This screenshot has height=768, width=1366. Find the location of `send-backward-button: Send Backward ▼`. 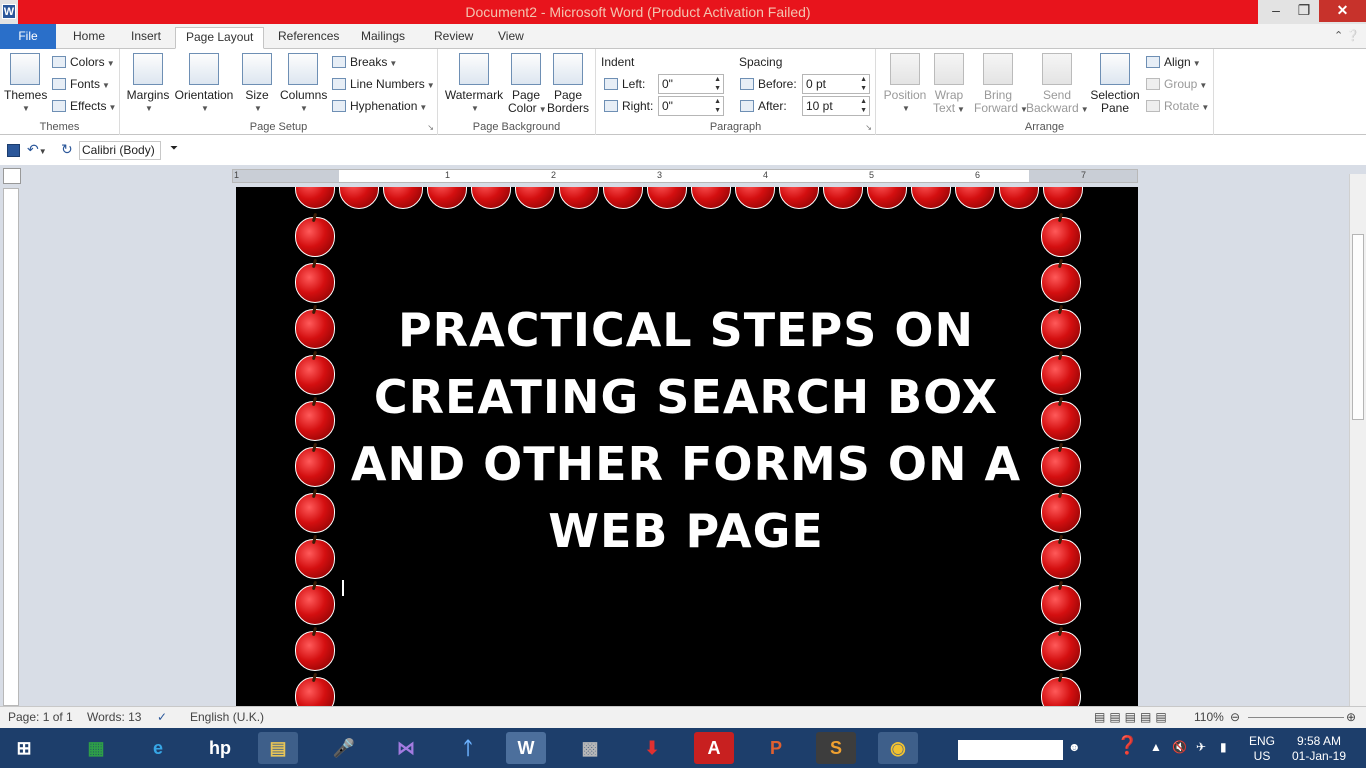

send-backward-button: Send Backward ▼ is located at coordinates (1057, 84).